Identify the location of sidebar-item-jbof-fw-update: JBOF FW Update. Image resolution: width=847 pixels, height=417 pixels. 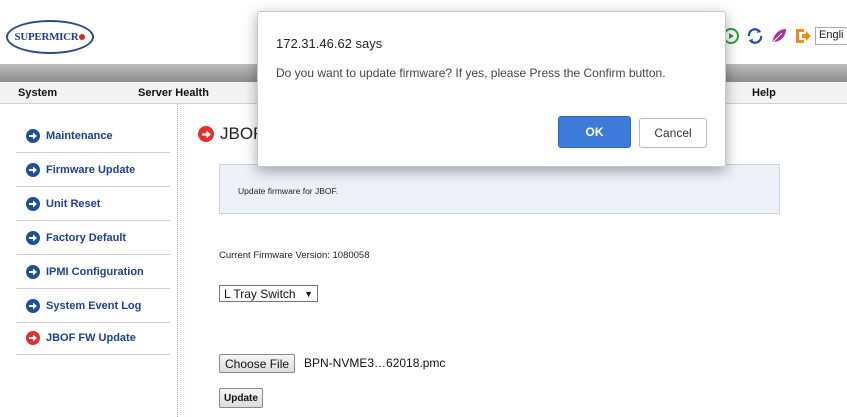
(93, 338).